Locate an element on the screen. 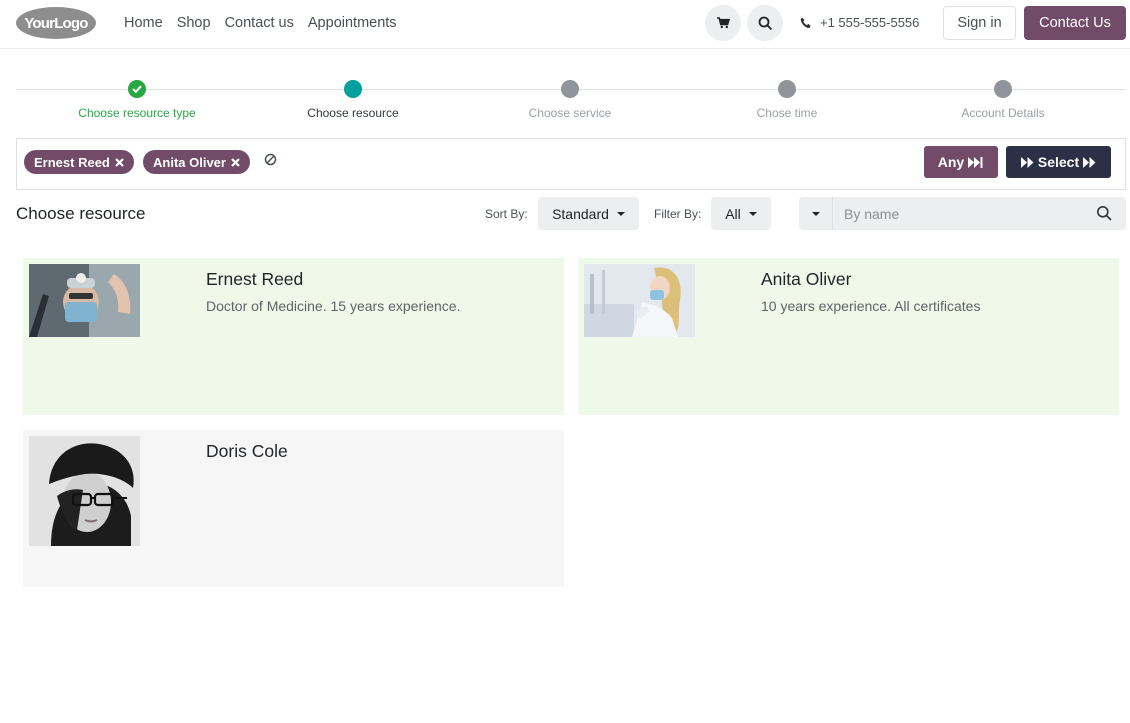 This screenshot has height=723, width=1130. step-label: Choose resource is located at coordinates (353, 113).